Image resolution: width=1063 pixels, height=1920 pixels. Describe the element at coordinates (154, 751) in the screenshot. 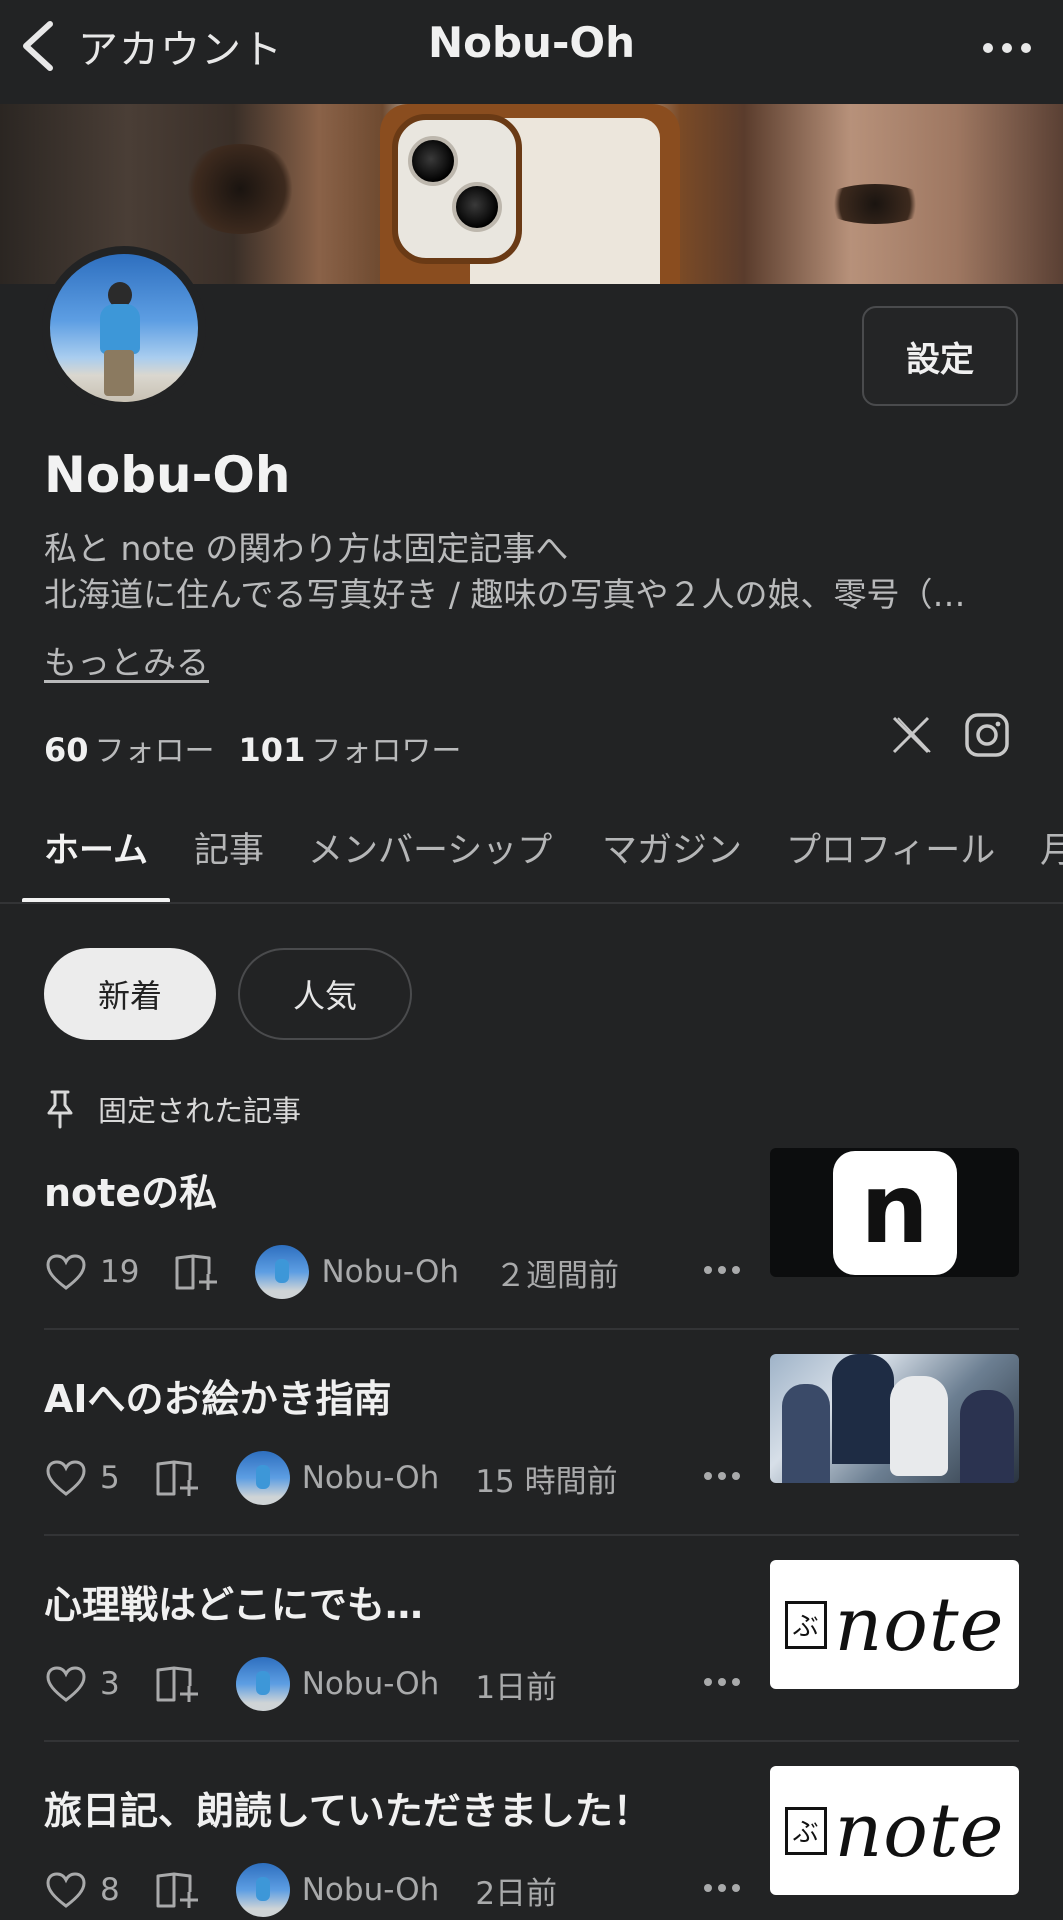

I see `following-label: フォロー` at that location.